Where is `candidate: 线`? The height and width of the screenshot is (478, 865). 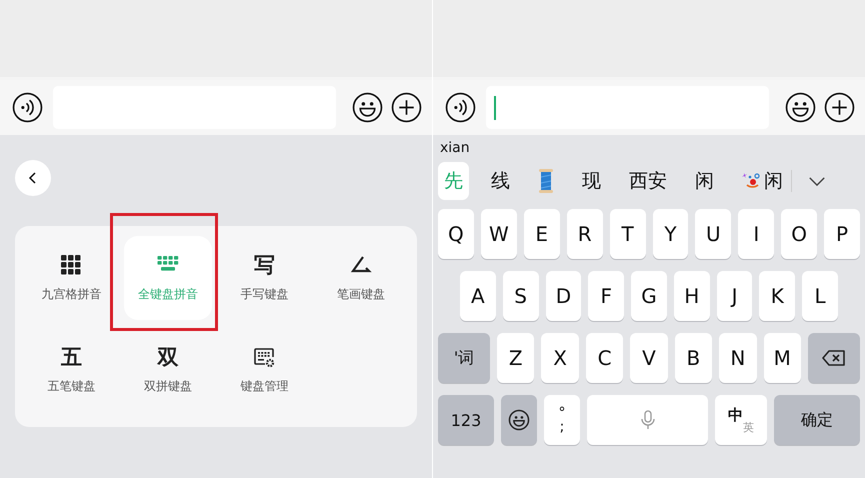 candidate: 线 is located at coordinates (500, 181).